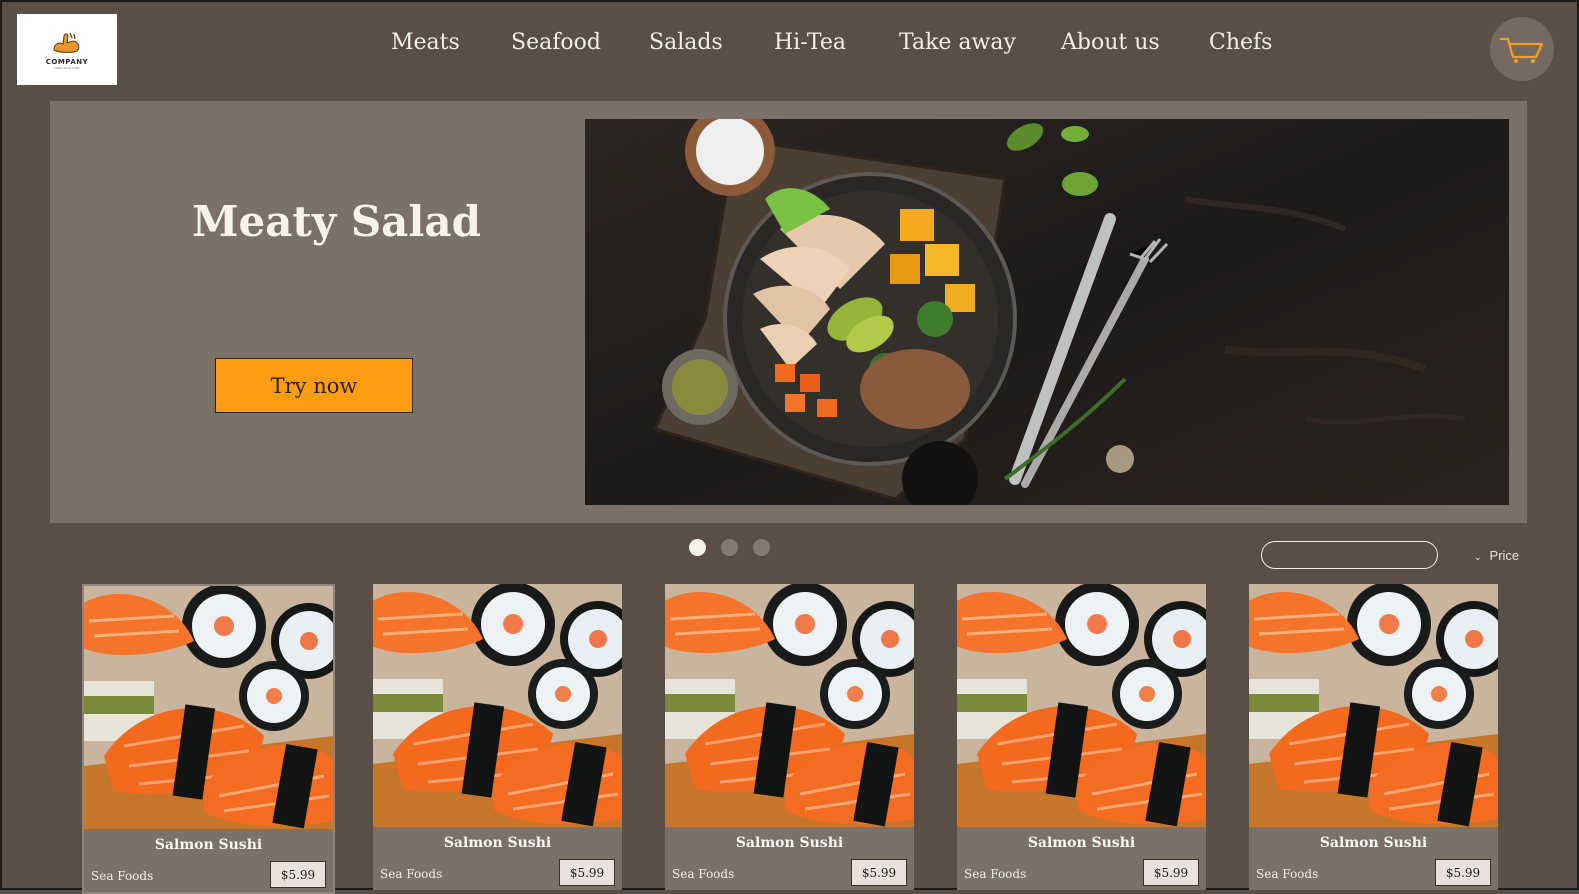 The image size is (1579, 894). Describe the element at coordinates (1478, 557) in the screenshot. I see `chevron-down-icon: ⌄` at that location.